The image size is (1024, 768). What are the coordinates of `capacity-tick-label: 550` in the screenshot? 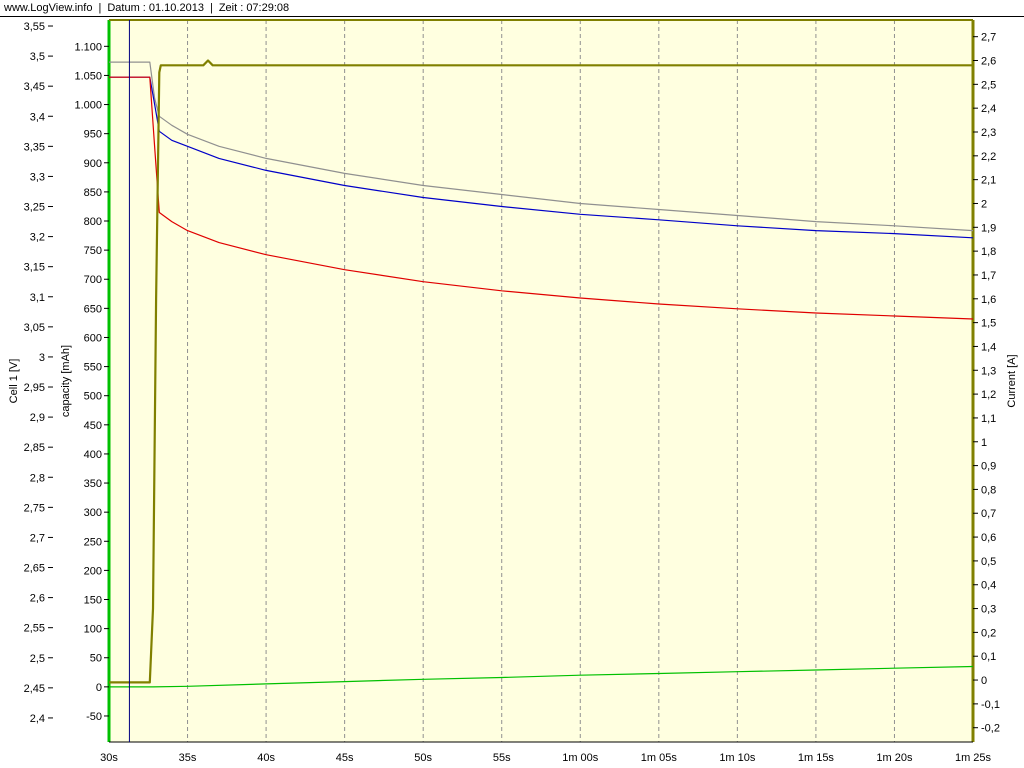 It's located at (93, 368).